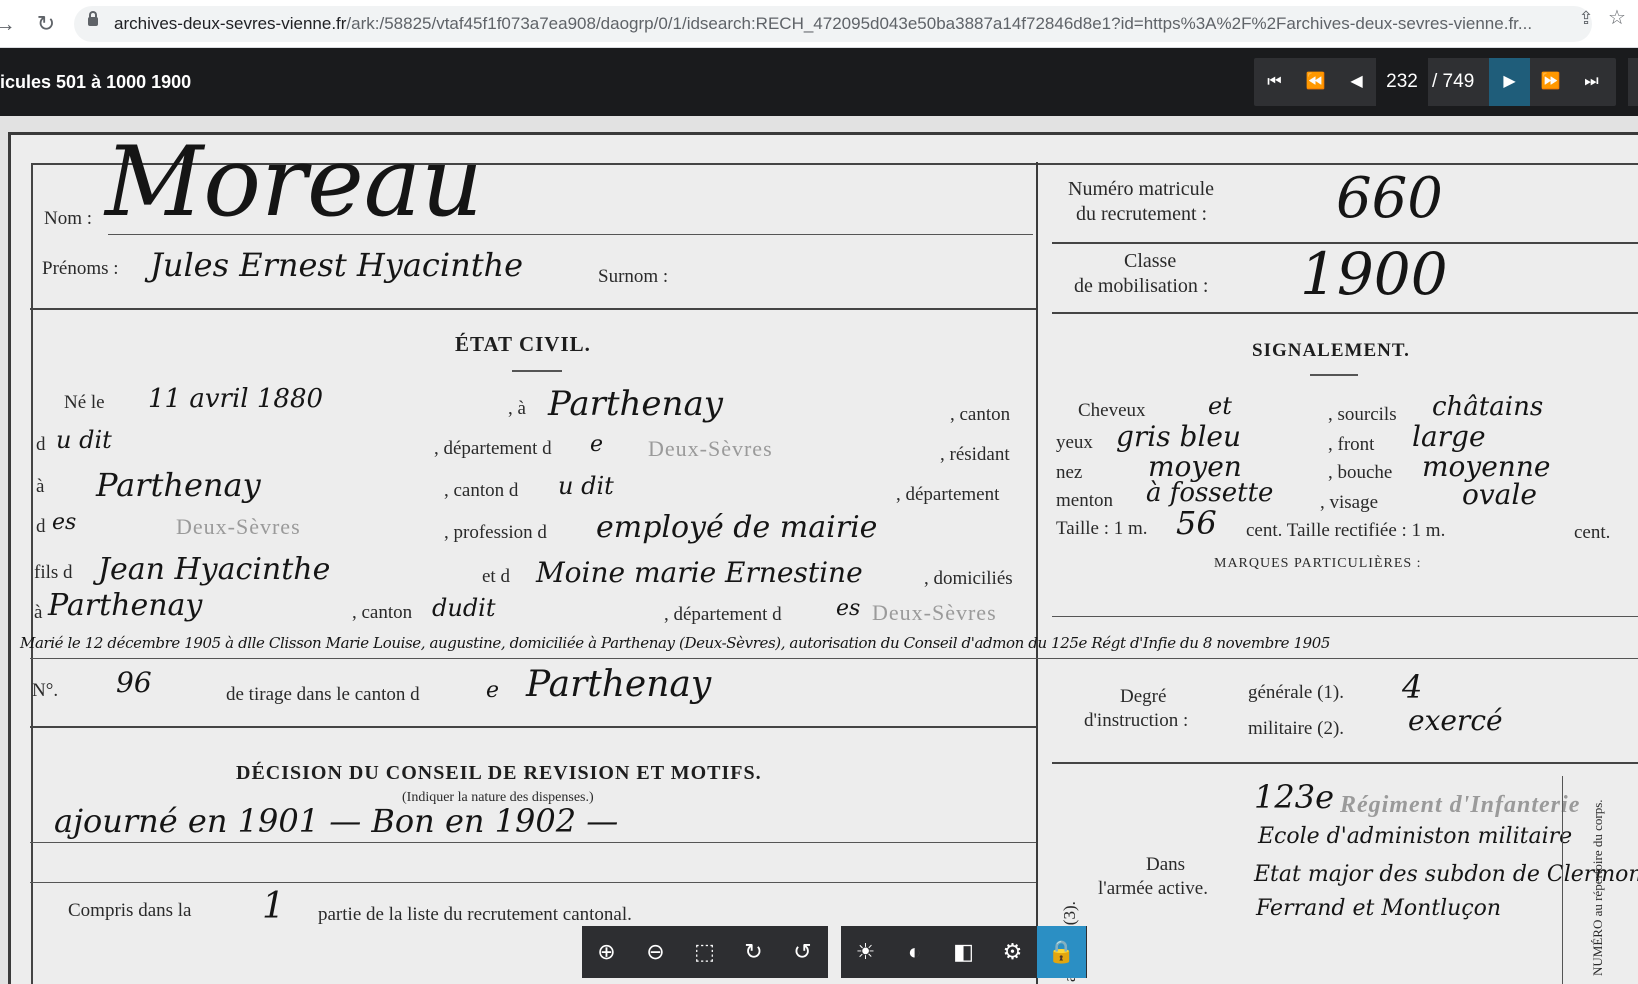  What do you see at coordinates (1166, 864) in the screenshot?
I see `dans-label-1: Dans` at bounding box center [1166, 864].